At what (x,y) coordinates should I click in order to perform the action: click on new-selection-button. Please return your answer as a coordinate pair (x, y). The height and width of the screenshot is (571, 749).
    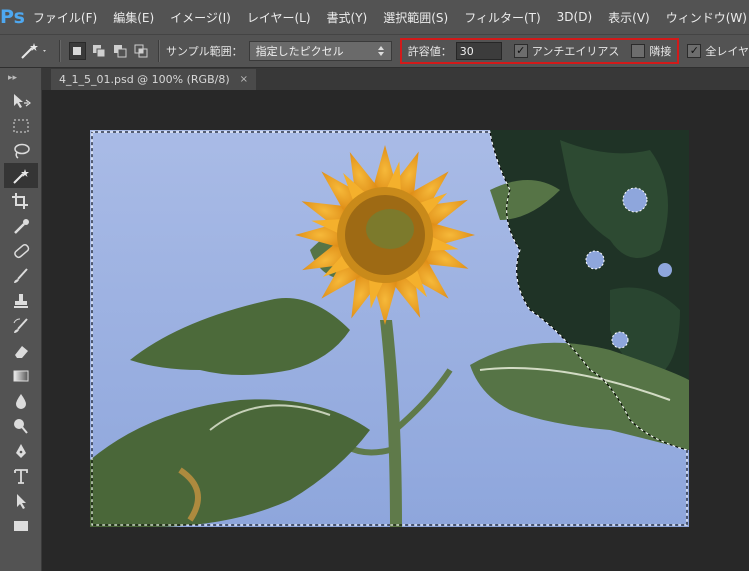
    Looking at the image, I should click on (77, 51).